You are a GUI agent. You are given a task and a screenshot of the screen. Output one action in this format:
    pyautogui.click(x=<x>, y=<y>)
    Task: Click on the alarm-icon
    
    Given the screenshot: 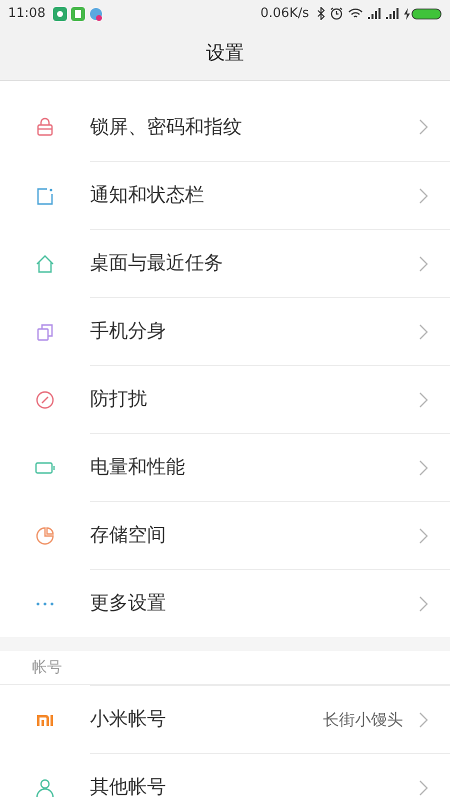 What is the action you would take?
    pyautogui.click(x=336, y=13)
    